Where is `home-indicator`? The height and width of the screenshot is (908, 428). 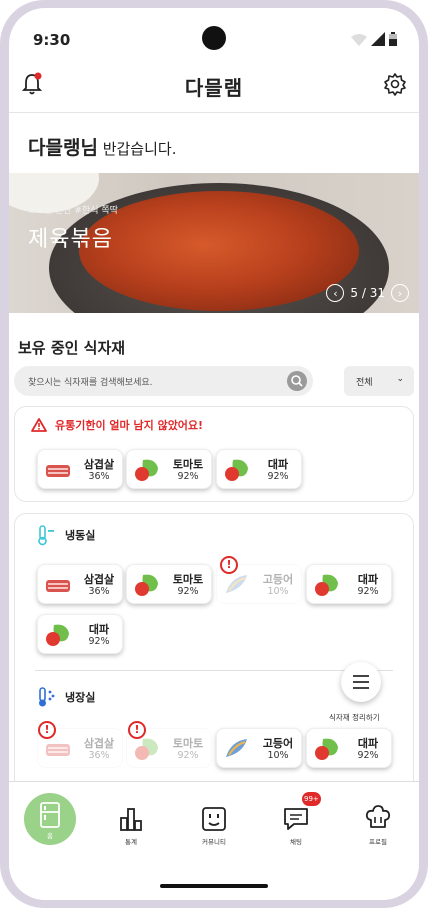
home-indicator is located at coordinates (214, 886).